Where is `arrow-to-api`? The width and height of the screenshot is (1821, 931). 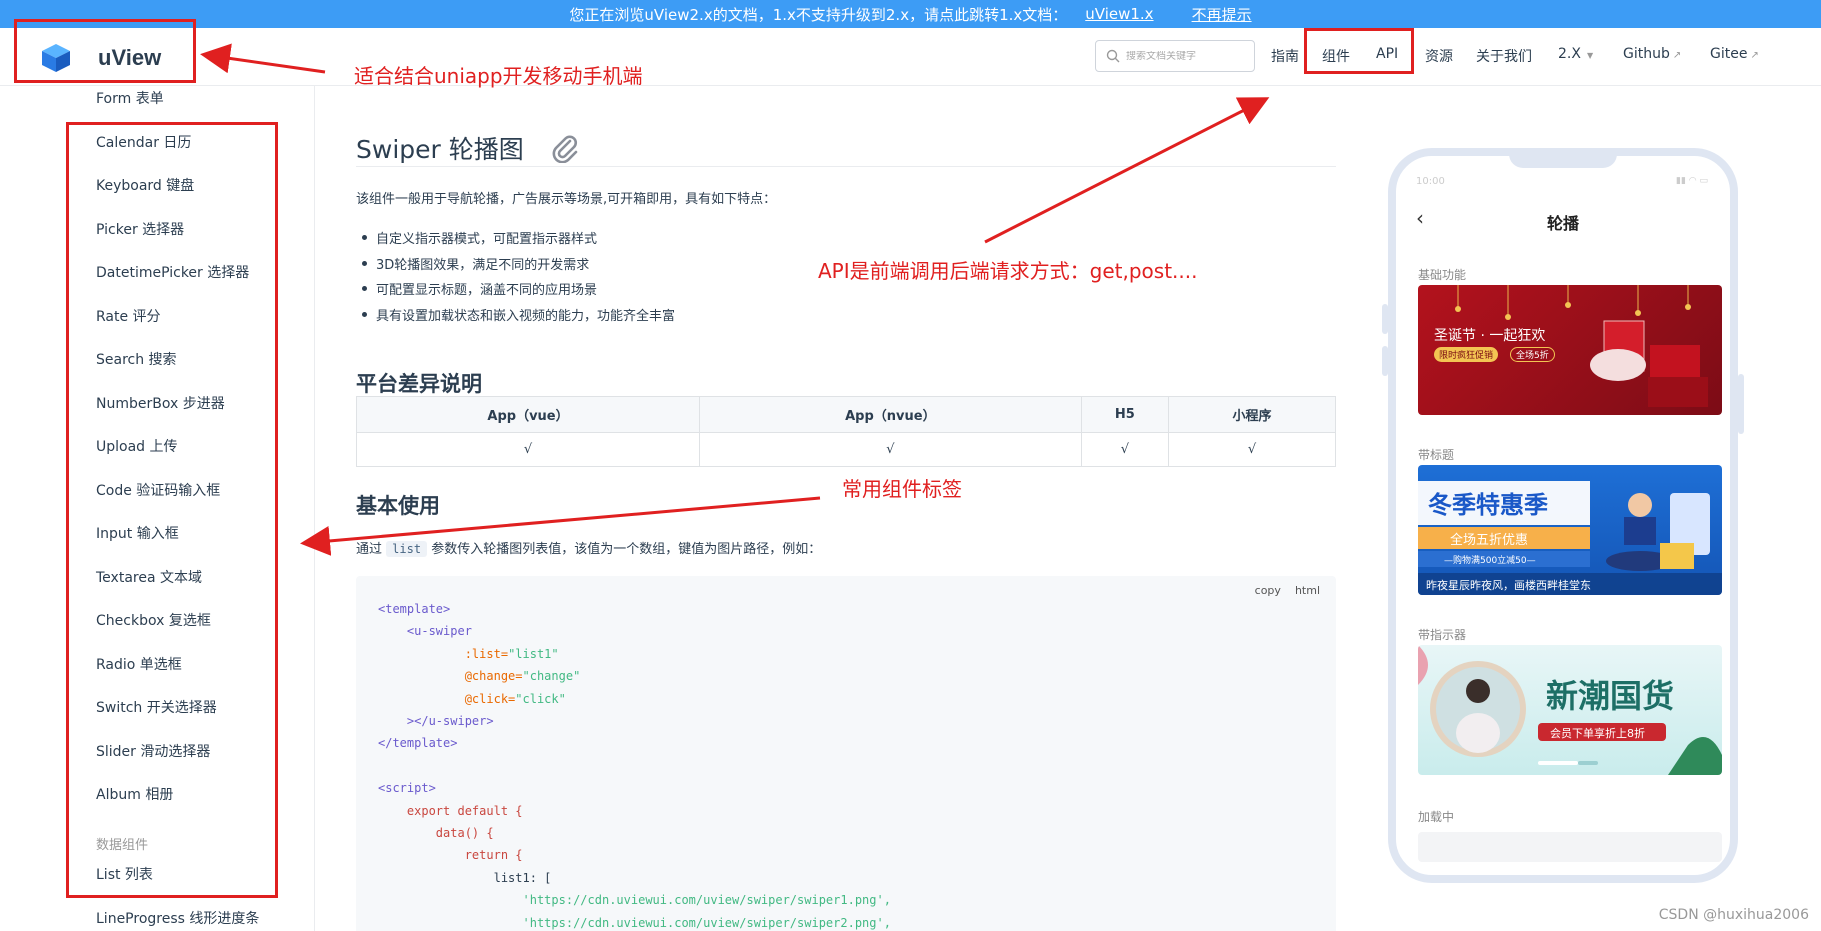 arrow-to-api is located at coordinates (1127, 170).